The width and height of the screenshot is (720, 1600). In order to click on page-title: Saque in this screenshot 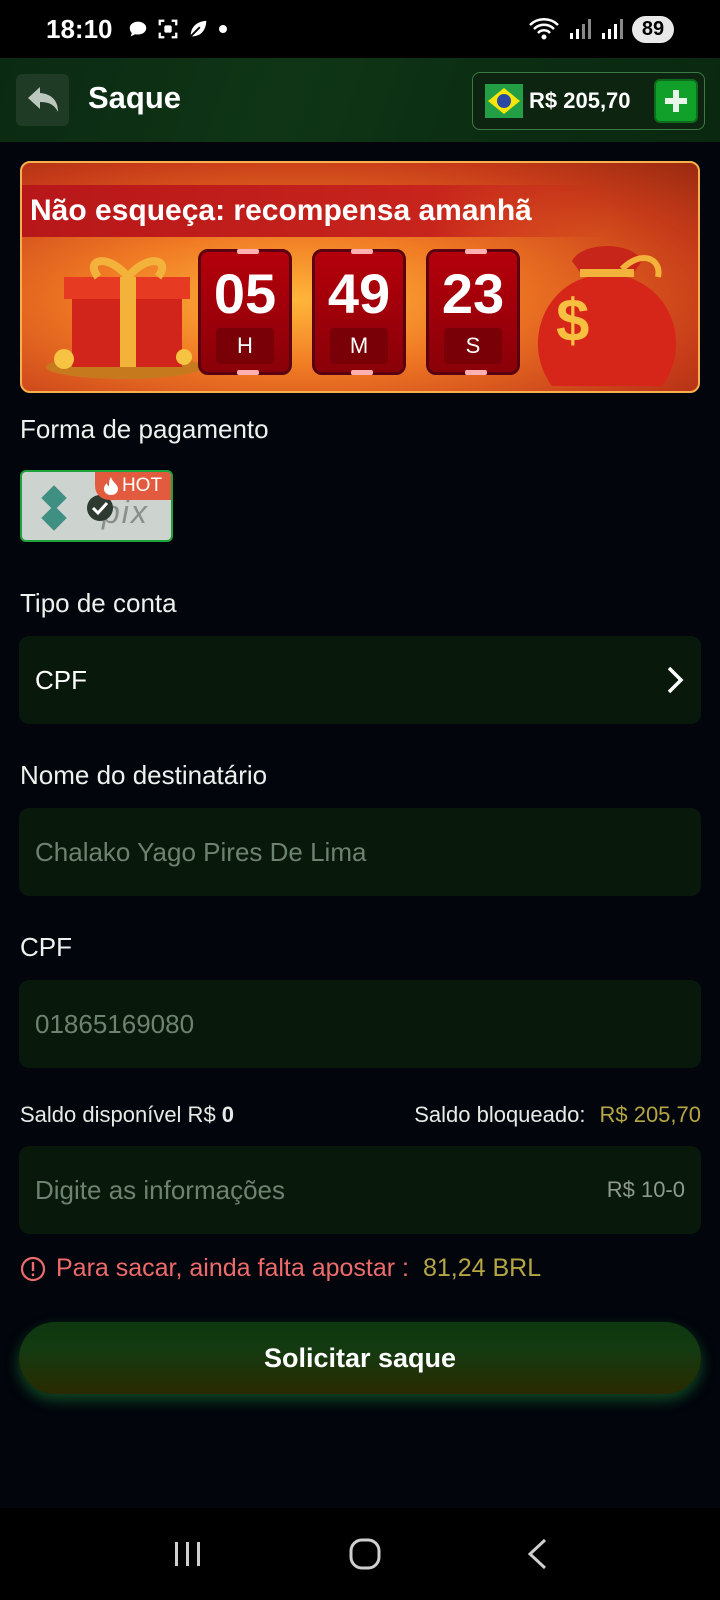, I will do `click(135, 97)`.